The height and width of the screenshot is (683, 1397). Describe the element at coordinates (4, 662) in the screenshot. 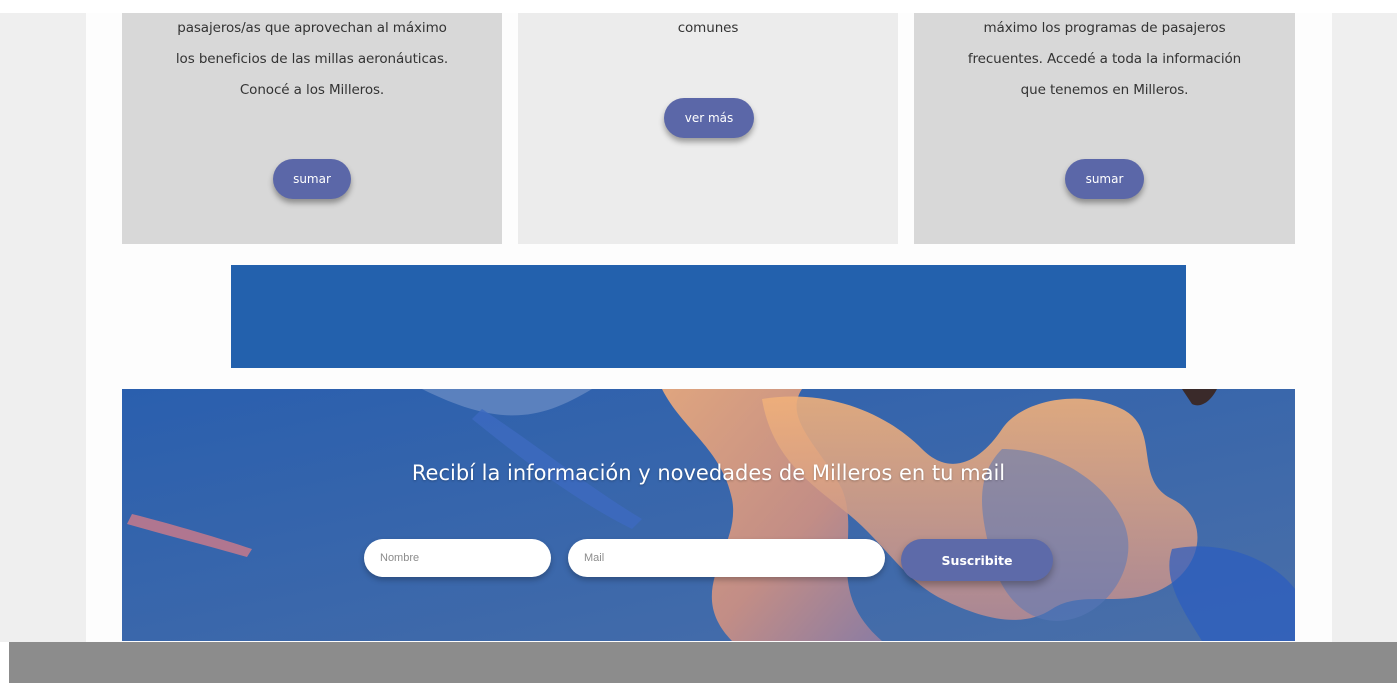

I see `left-gutter` at that location.